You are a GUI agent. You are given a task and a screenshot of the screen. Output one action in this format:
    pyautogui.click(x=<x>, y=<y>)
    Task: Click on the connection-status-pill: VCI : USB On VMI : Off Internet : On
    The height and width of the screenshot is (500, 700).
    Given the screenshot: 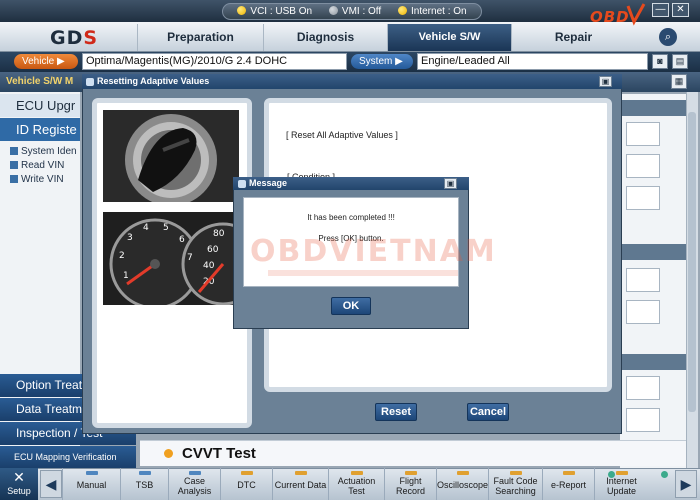 What is the action you would take?
    pyautogui.click(x=352, y=11)
    